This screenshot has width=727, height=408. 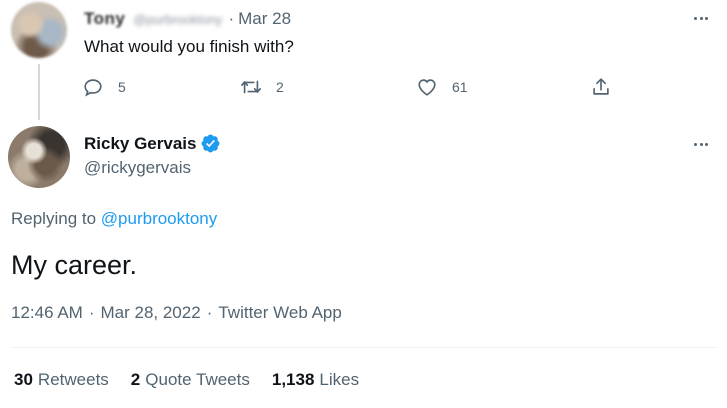 What do you see at coordinates (140, 144) in the screenshot?
I see `main-author-name: Ricky Gervais` at bounding box center [140, 144].